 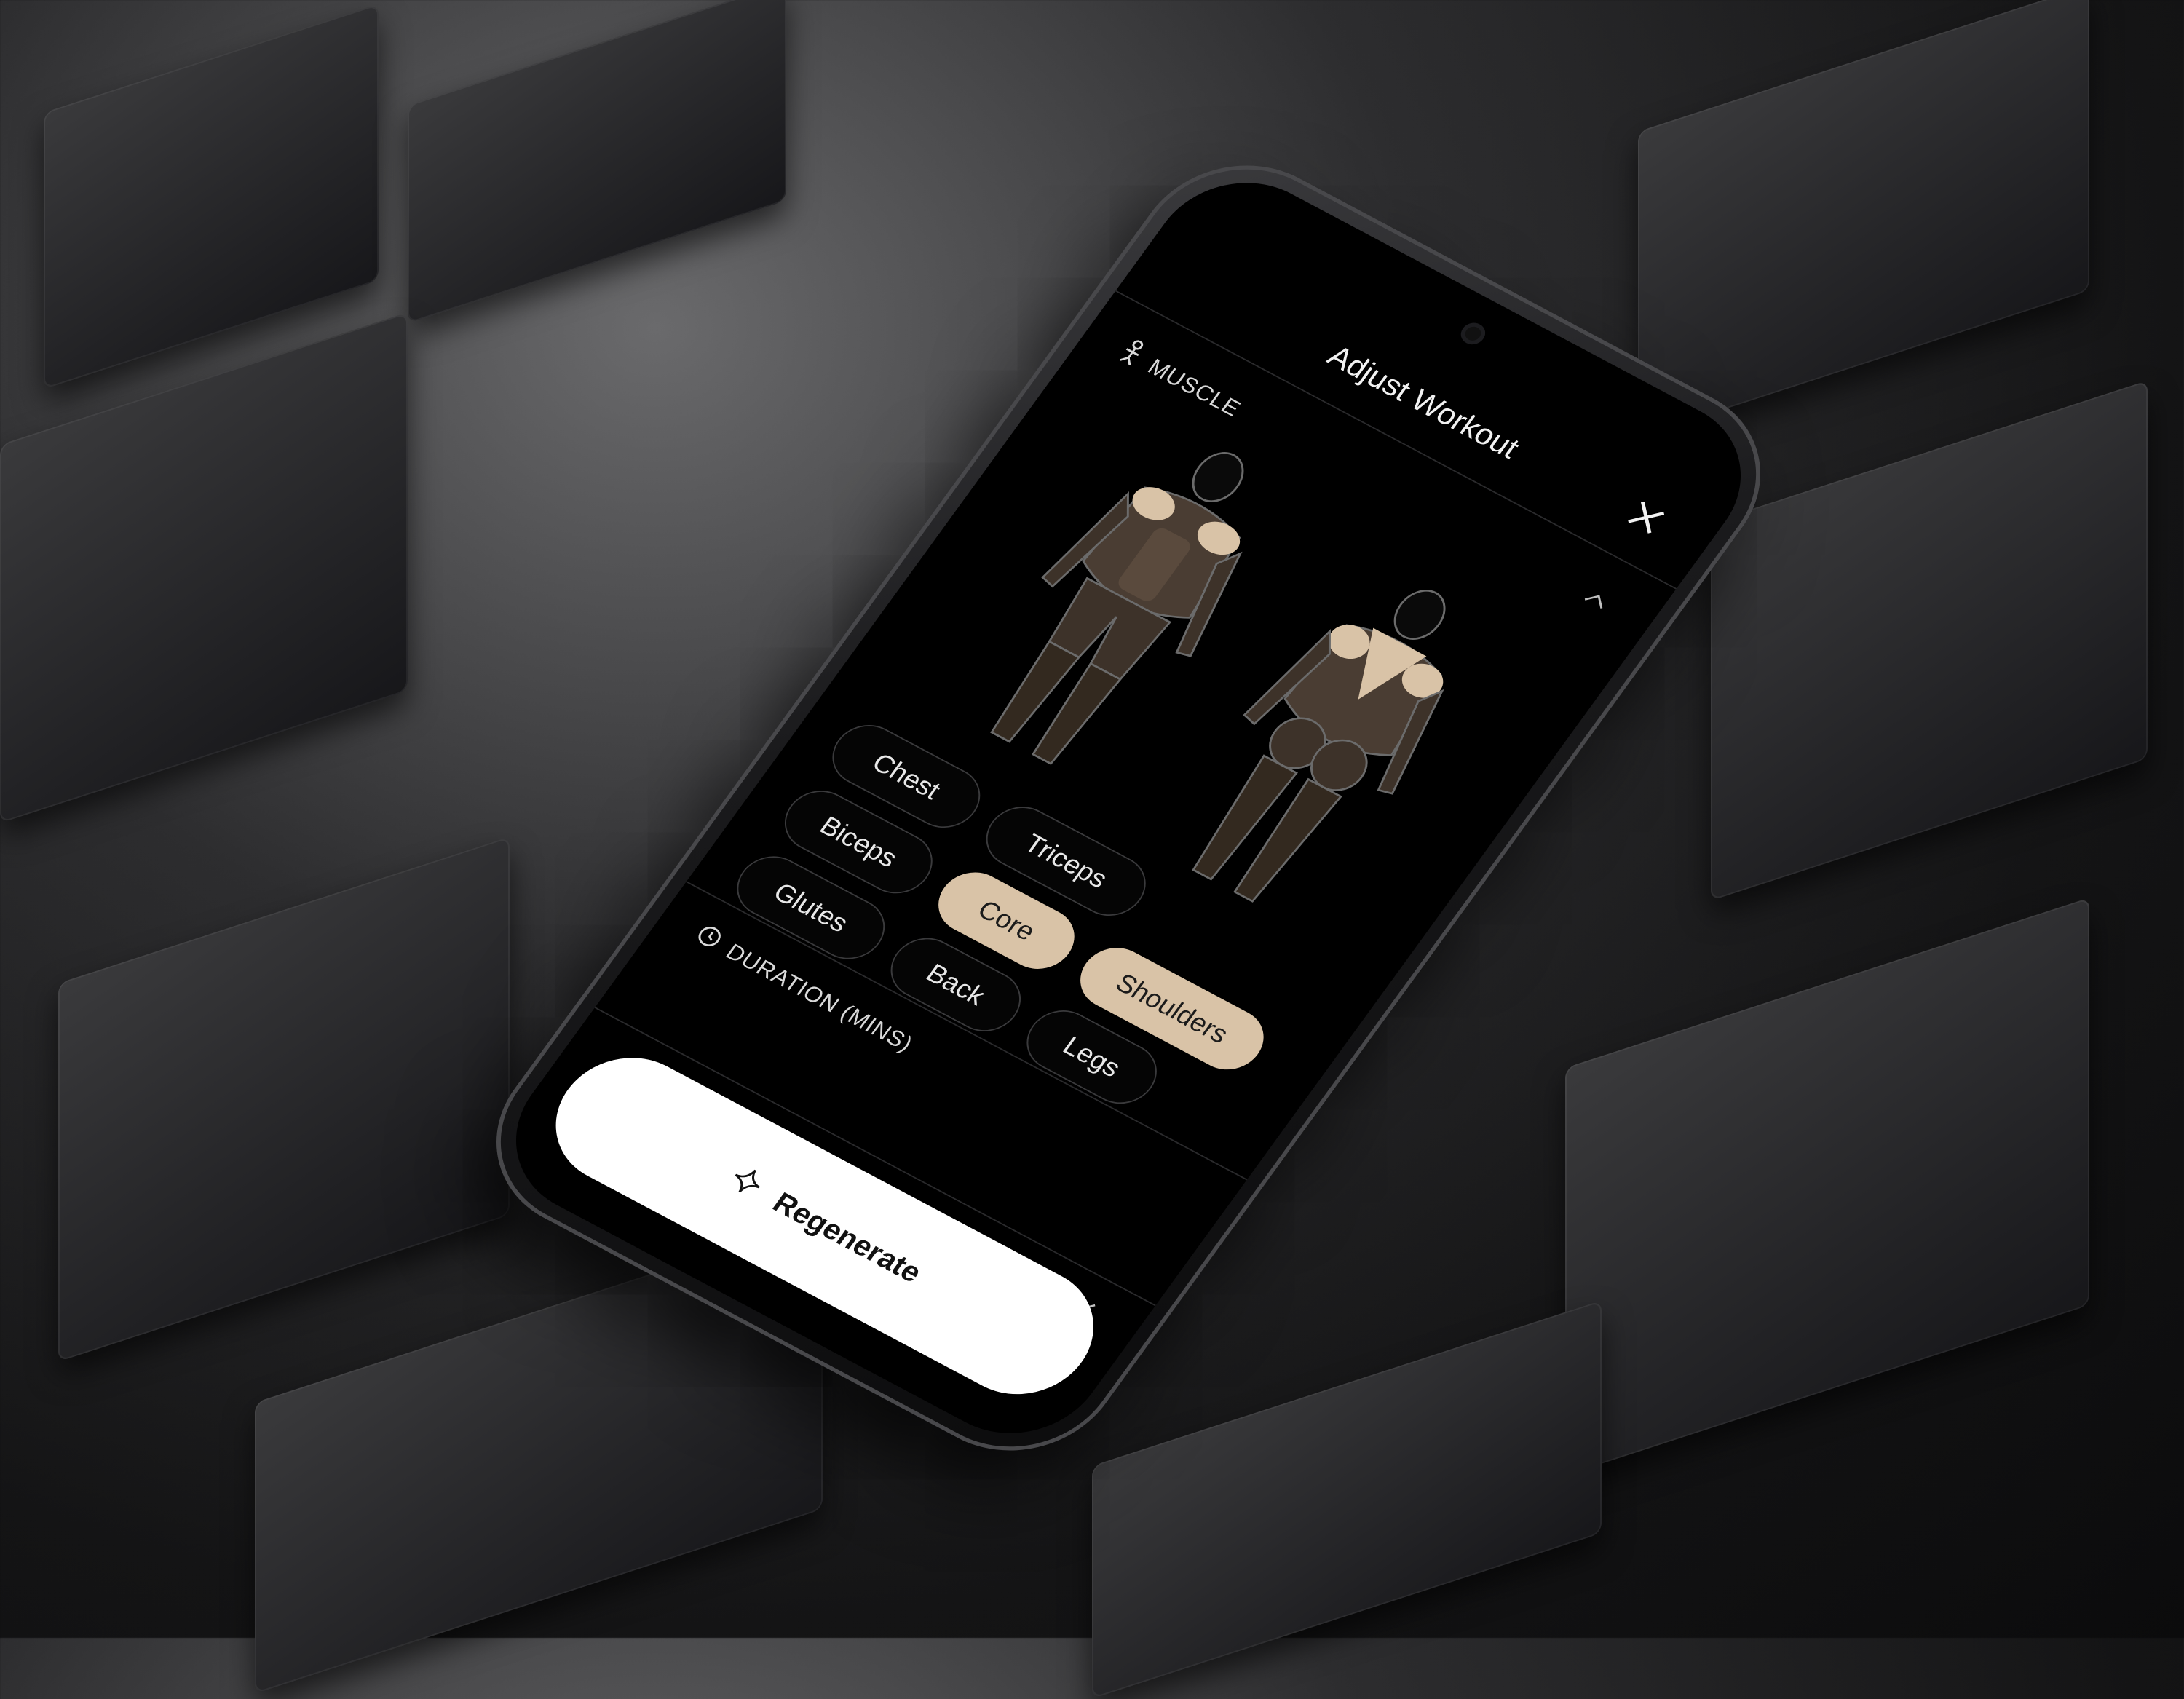 I want to click on figure-icon, so click(x=1131, y=354).